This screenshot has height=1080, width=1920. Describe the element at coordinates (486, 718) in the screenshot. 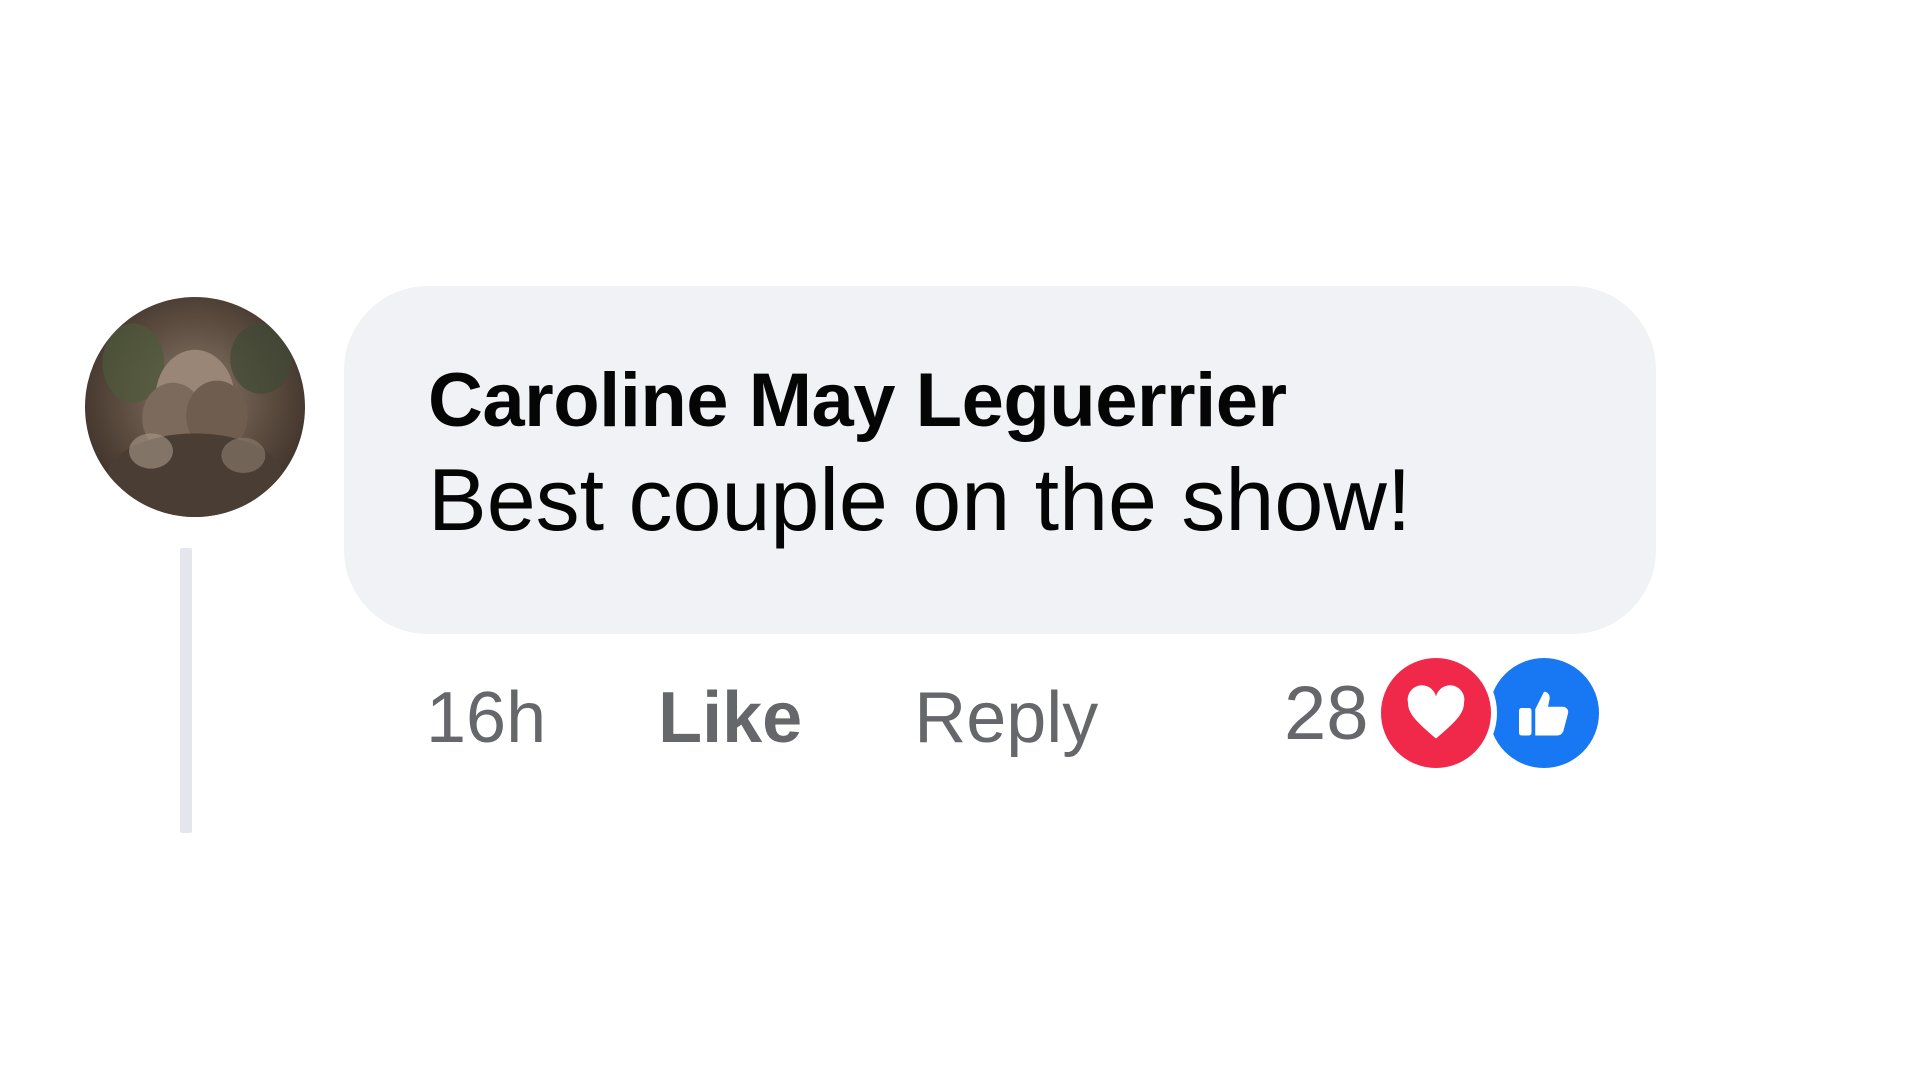

I see `comment-timestamp: 16h` at that location.